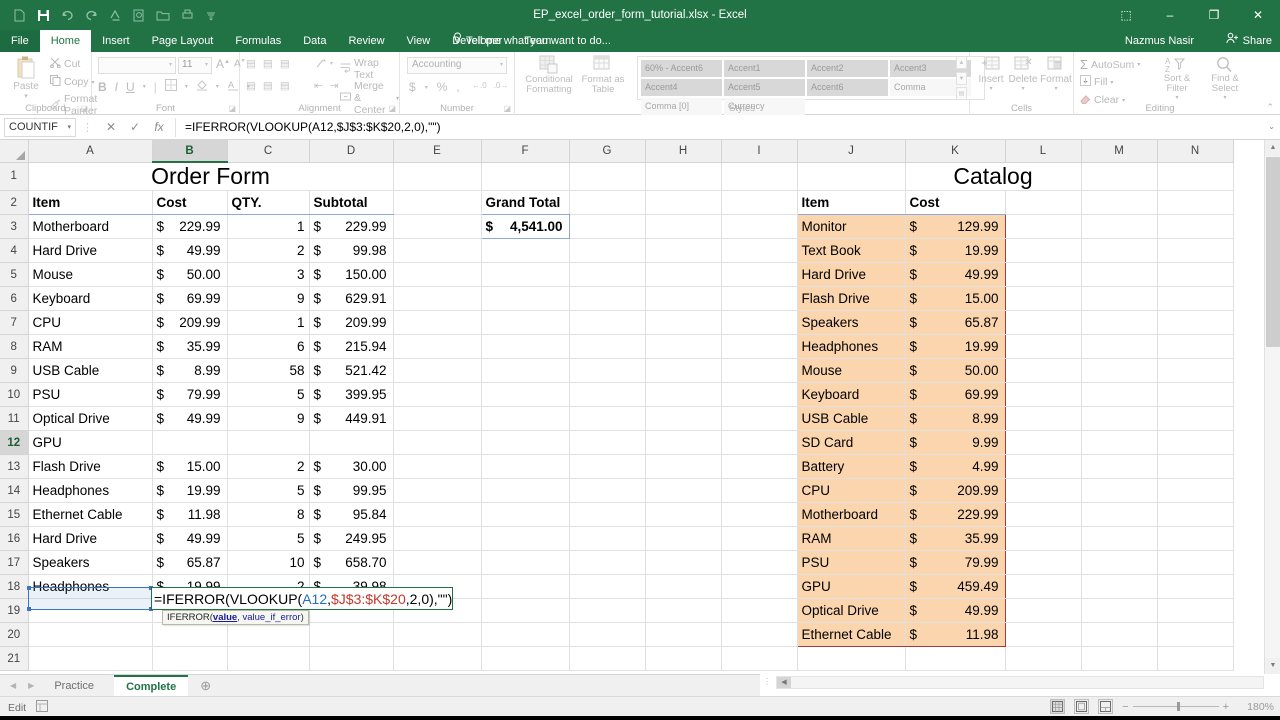  I want to click on cell-K14: $209.99, so click(955, 490).